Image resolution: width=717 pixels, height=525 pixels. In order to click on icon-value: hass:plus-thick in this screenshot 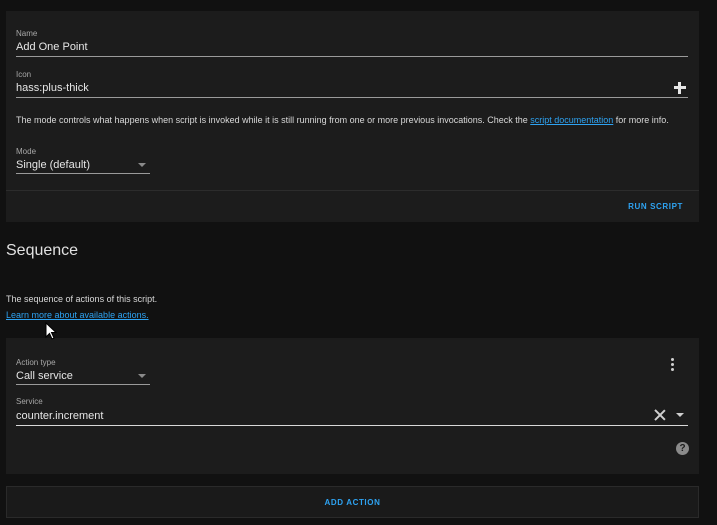, I will do `click(52, 88)`.